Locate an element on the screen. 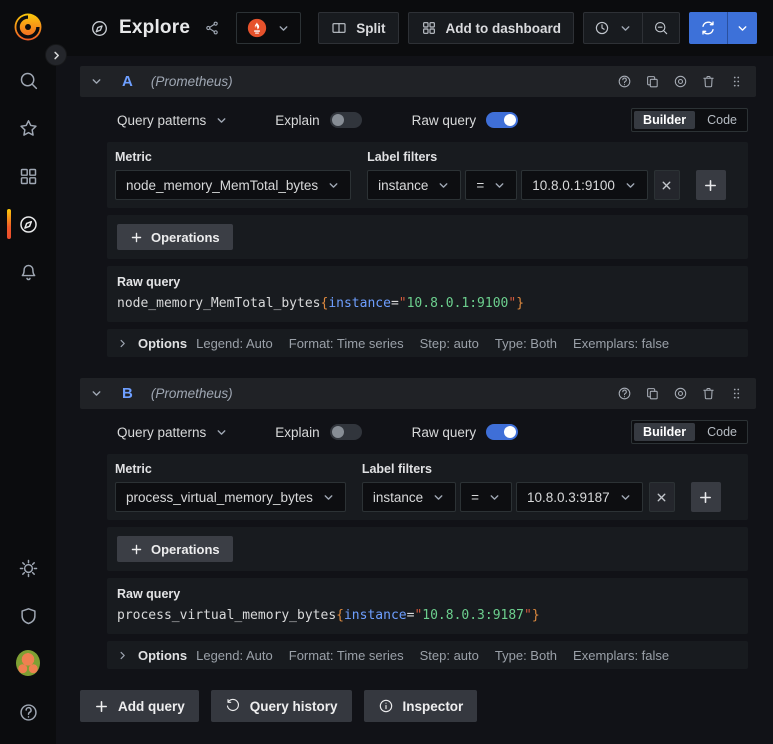 The height and width of the screenshot is (744, 773). editor-mode-switch: Builder Code is located at coordinates (689, 120).